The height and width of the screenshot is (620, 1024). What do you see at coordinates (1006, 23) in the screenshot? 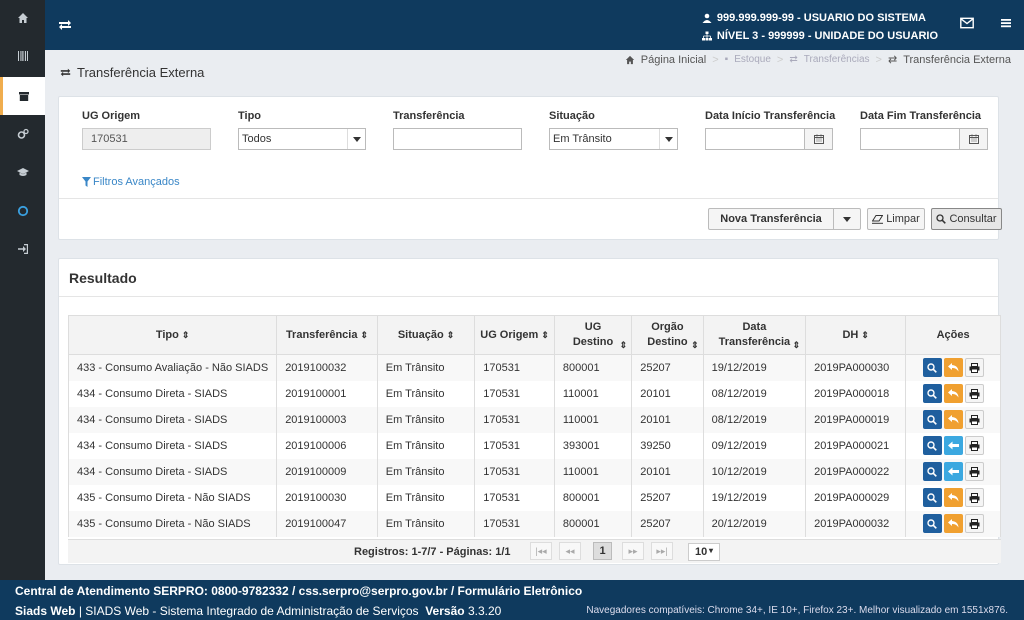
I see `menu-icon` at bounding box center [1006, 23].